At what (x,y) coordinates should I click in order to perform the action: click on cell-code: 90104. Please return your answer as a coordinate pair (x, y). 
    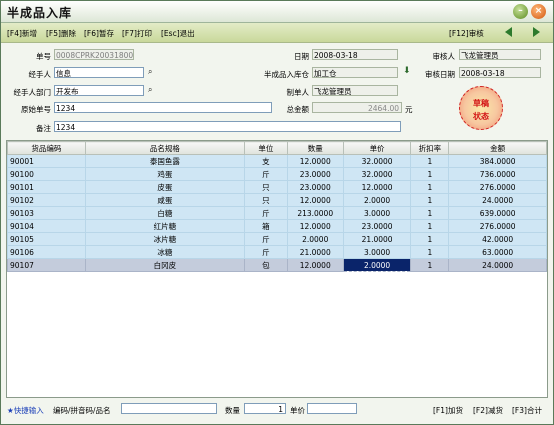
    Looking at the image, I should click on (46, 226).